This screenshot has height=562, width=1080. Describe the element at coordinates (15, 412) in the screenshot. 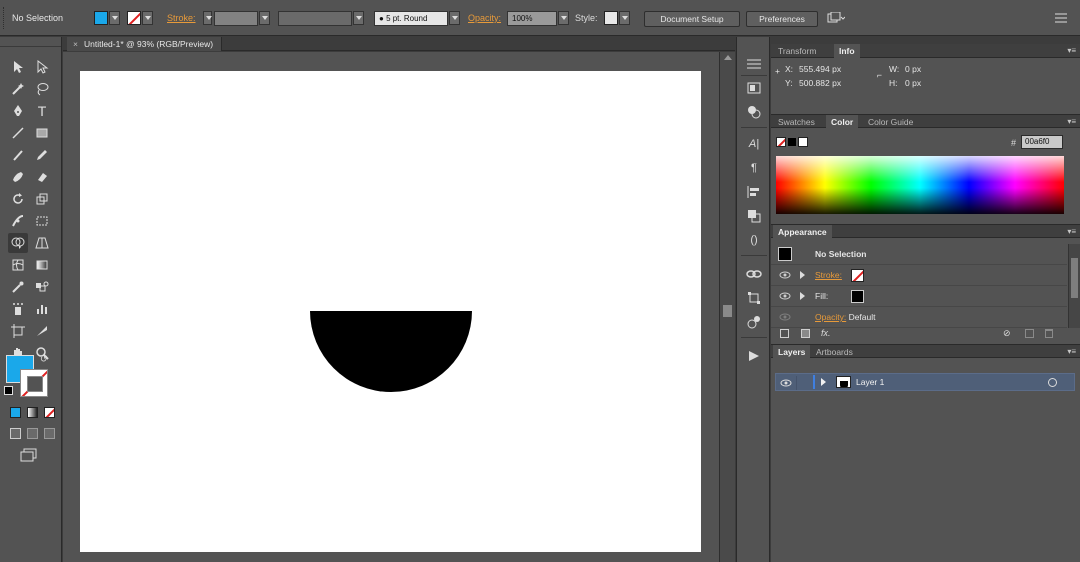

I see `color-mode-icon` at that location.